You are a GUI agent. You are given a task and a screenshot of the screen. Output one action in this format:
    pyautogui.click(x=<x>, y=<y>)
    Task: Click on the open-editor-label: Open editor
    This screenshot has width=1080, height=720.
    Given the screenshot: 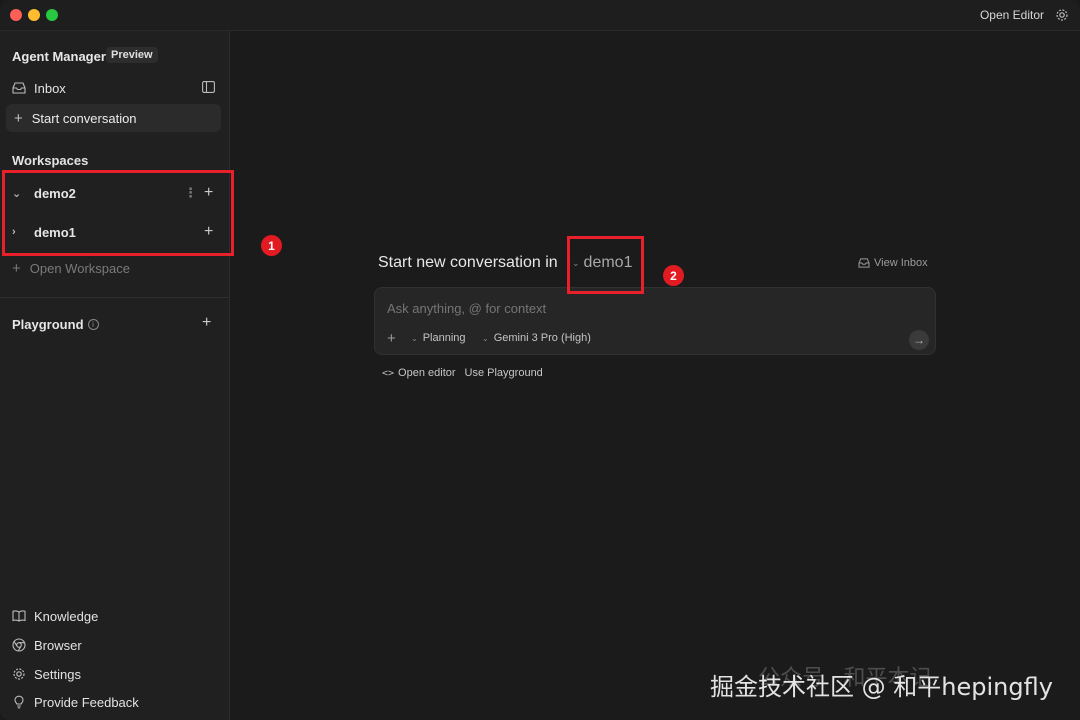 What is the action you would take?
    pyautogui.click(x=427, y=373)
    